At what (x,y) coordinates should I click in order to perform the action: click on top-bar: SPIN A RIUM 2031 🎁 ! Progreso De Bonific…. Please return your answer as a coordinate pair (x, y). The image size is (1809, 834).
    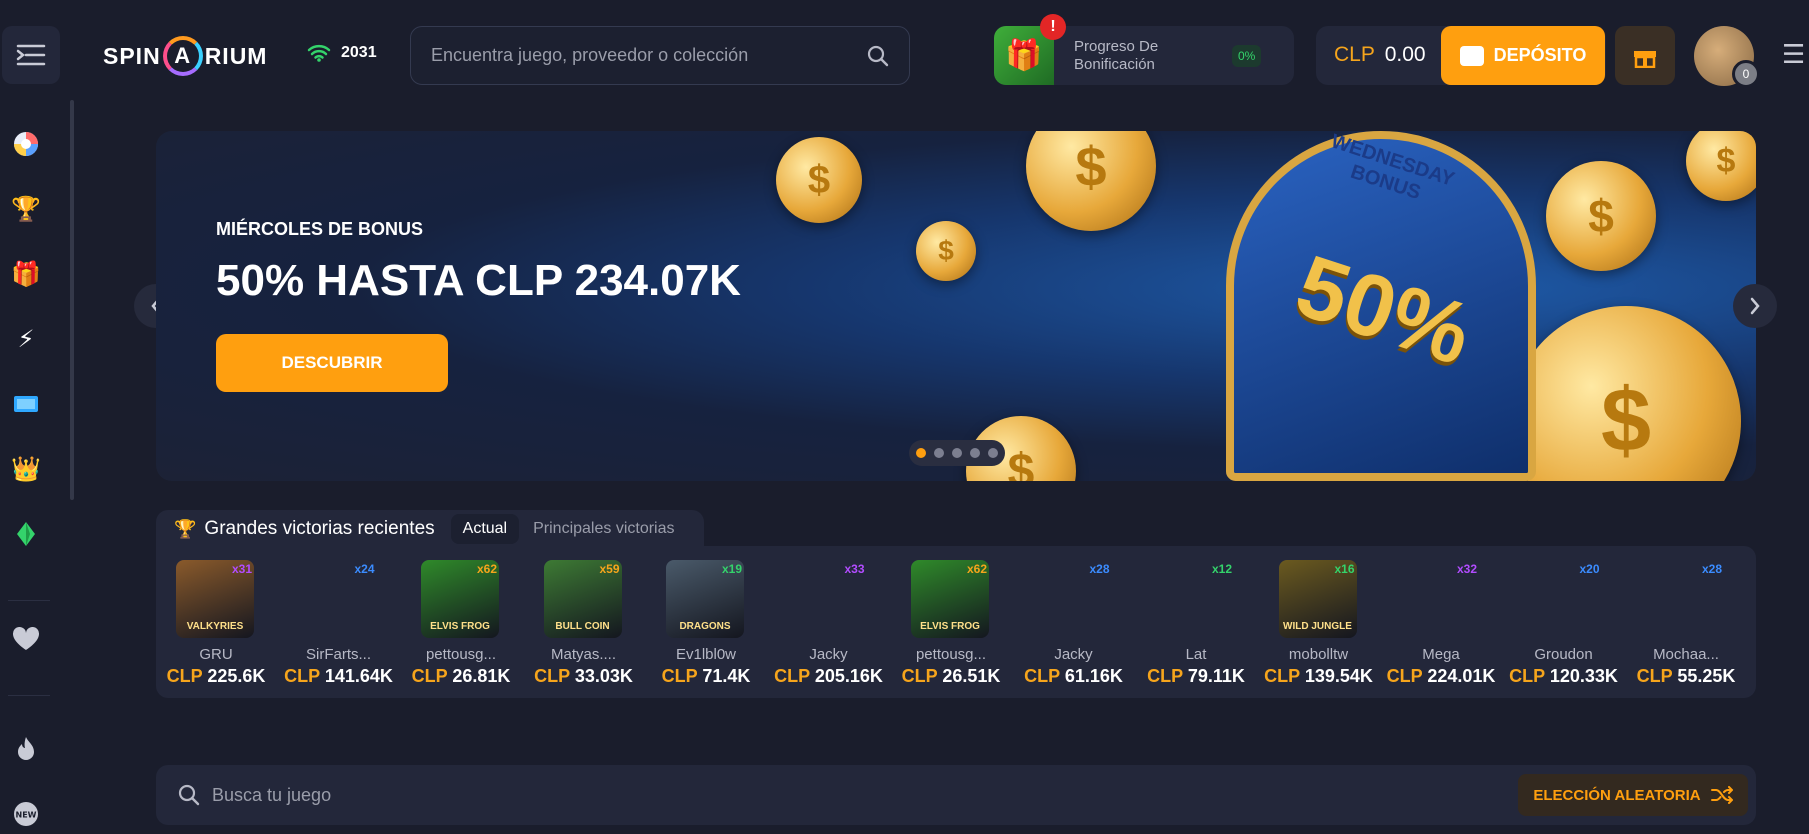
    Looking at the image, I should click on (904, 50).